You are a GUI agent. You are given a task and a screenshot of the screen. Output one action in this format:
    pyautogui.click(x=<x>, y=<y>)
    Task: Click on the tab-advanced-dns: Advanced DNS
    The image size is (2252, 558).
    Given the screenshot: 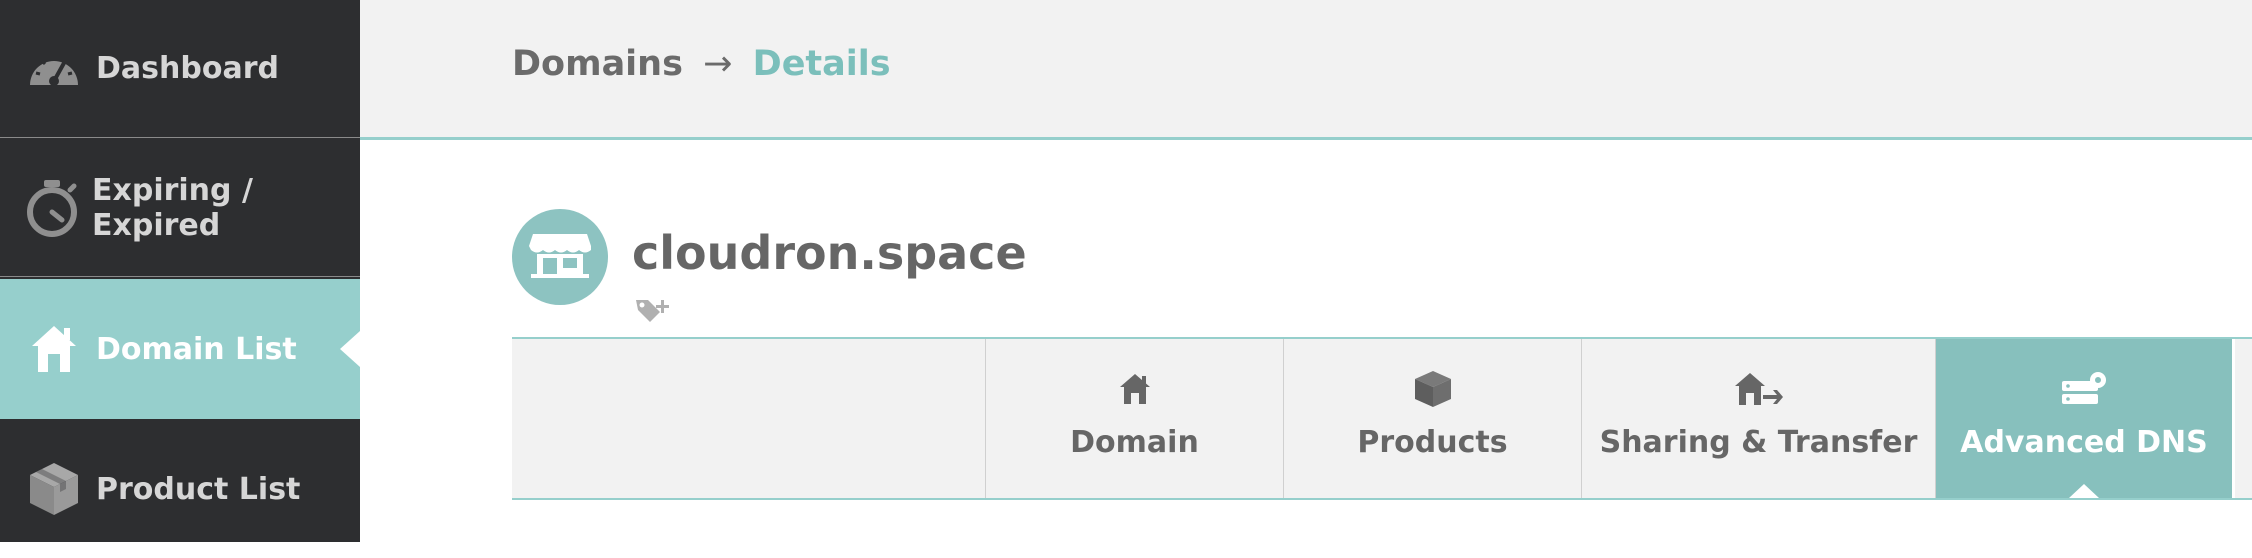 What is the action you would take?
    pyautogui.click(x=2084, y=418)
    